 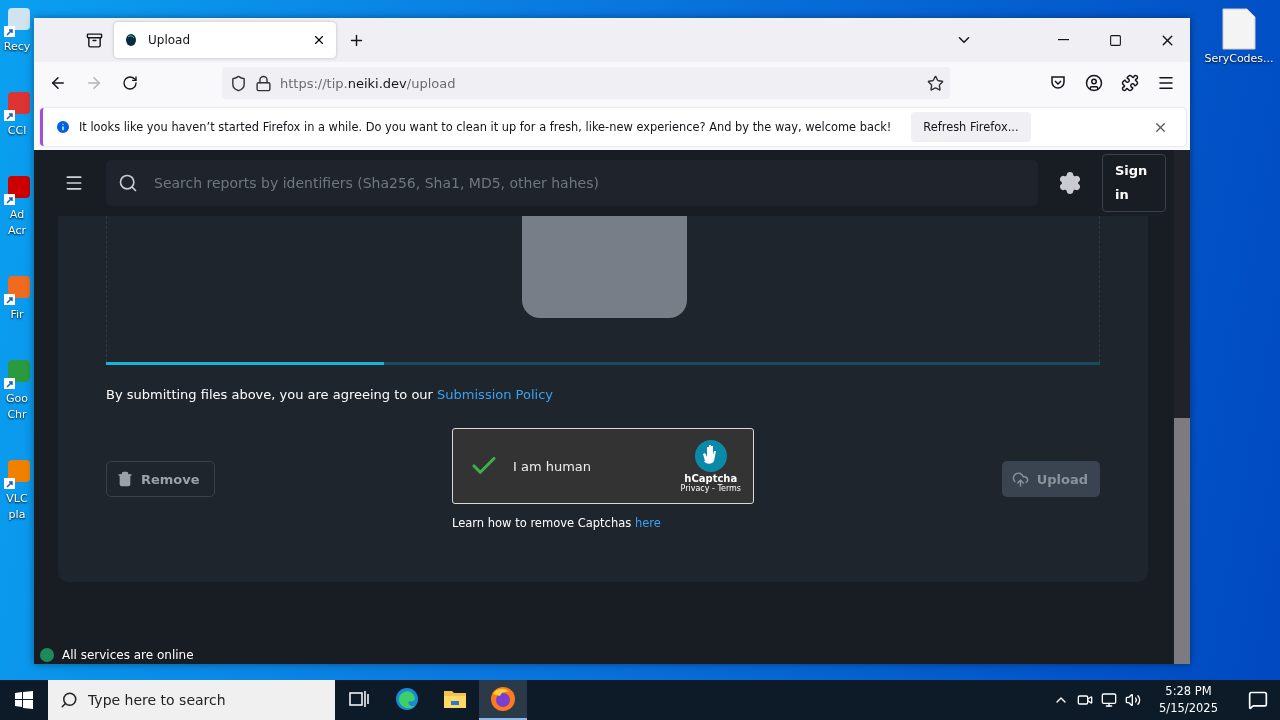 What do you see at coordinates (1130, 83) in the screenshot?
I see `puzzle-icon` at bounding box center [1130, 83].